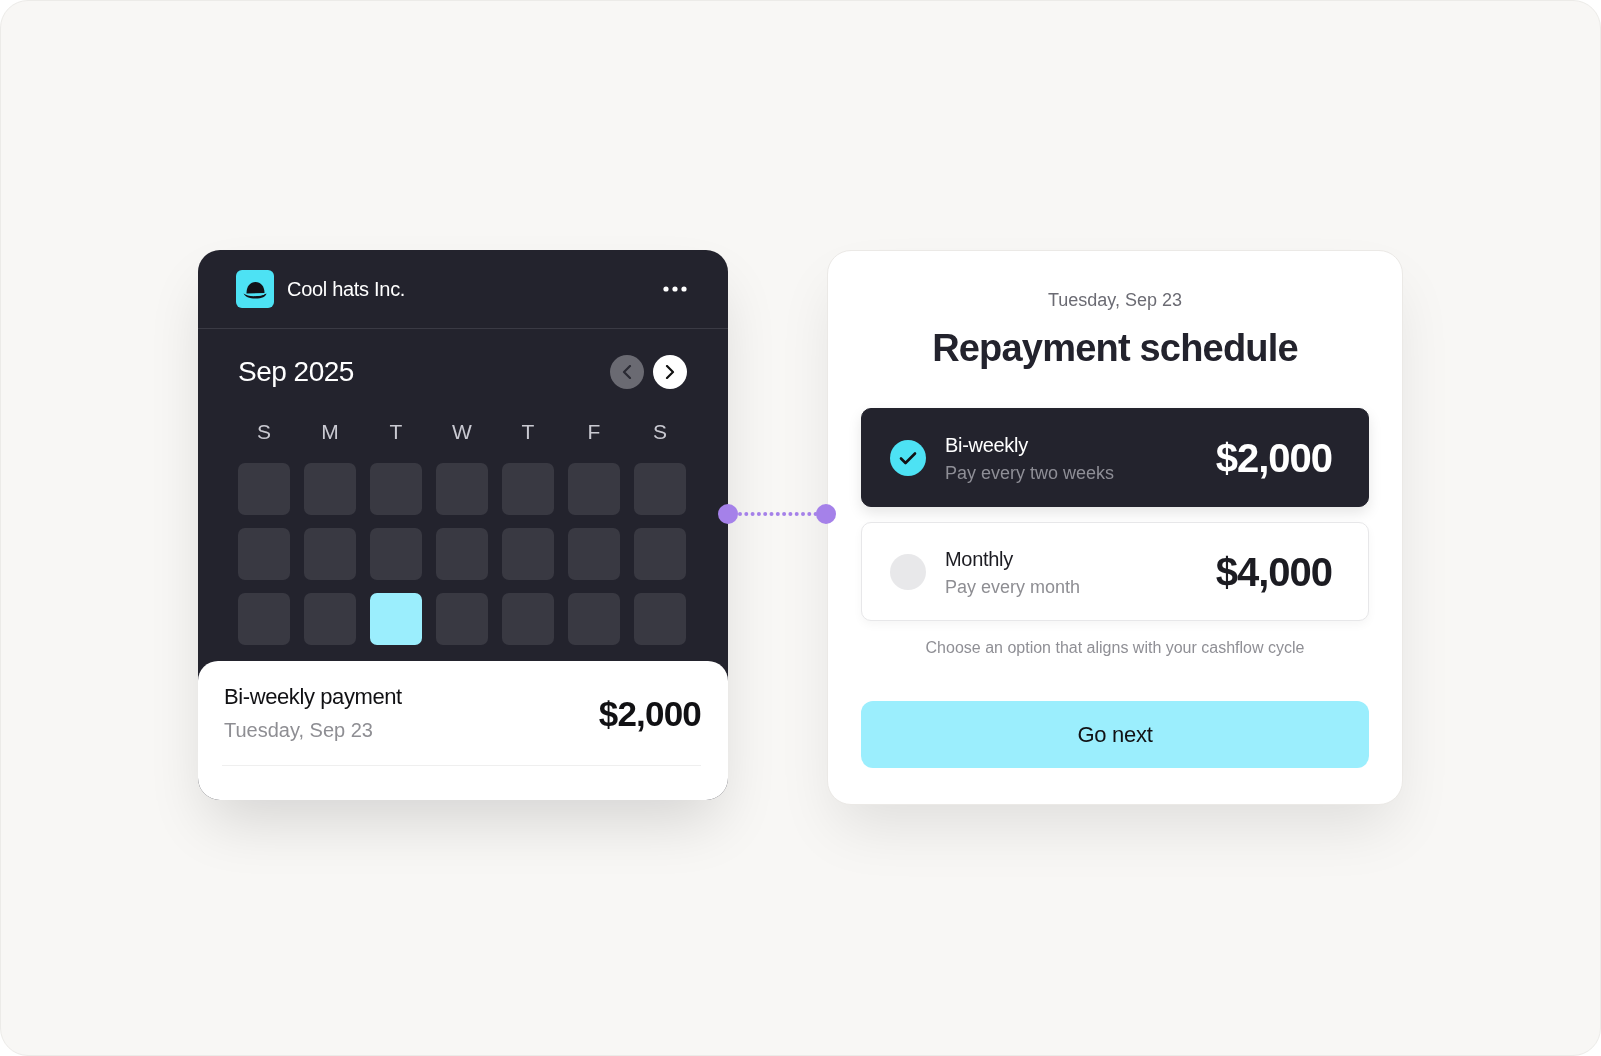 The image size is (1601, 1056). I want to click on weekday-label: F, so click(594, 432).